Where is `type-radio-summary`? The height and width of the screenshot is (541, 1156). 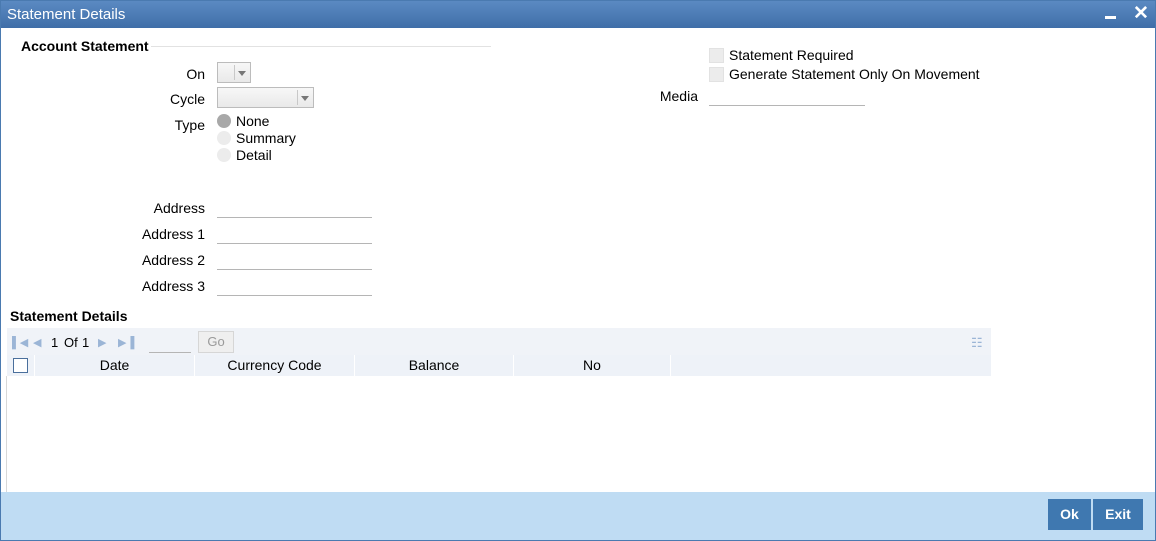
type-radio-summary is located at coordinates (224, 138).